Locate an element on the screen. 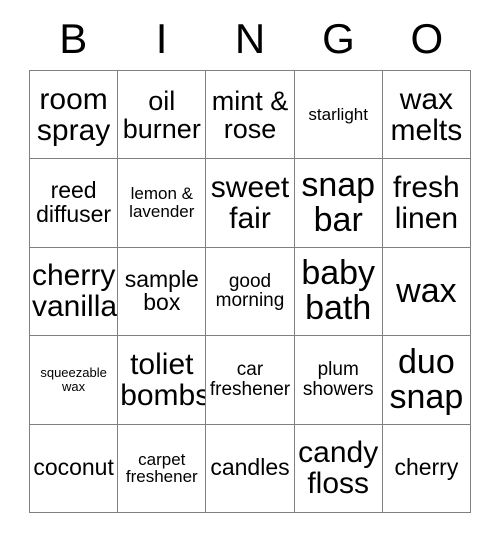 This screenshot has height=544, width=500. bingo-cell-label: wax melts is located at coordinates (426, 114).